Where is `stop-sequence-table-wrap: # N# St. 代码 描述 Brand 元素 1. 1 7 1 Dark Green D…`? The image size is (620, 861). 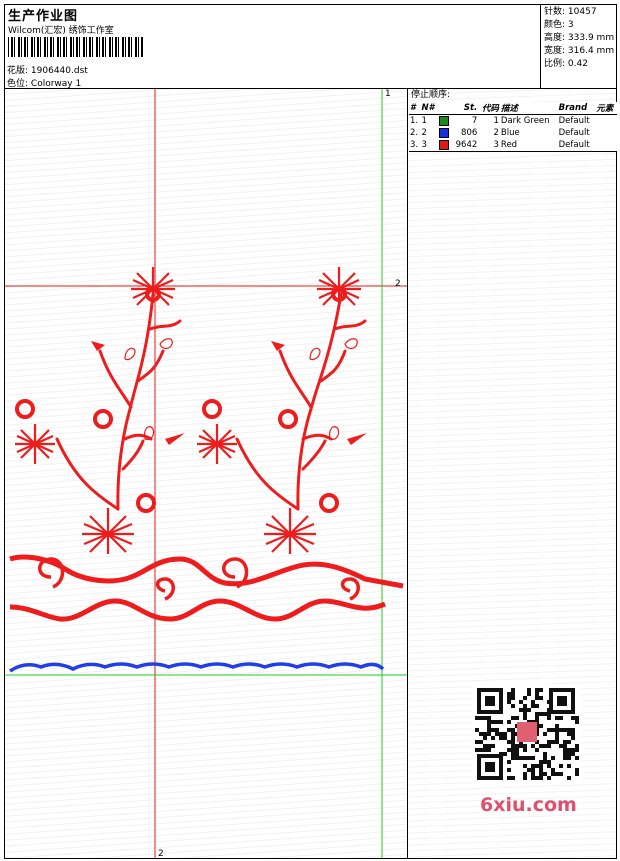
stop-sequence-table-wrap: # N# St. 代码 描述 Brand 元素 1. 1 7 1 Dark Green D… is located at coordinates (513, 127).